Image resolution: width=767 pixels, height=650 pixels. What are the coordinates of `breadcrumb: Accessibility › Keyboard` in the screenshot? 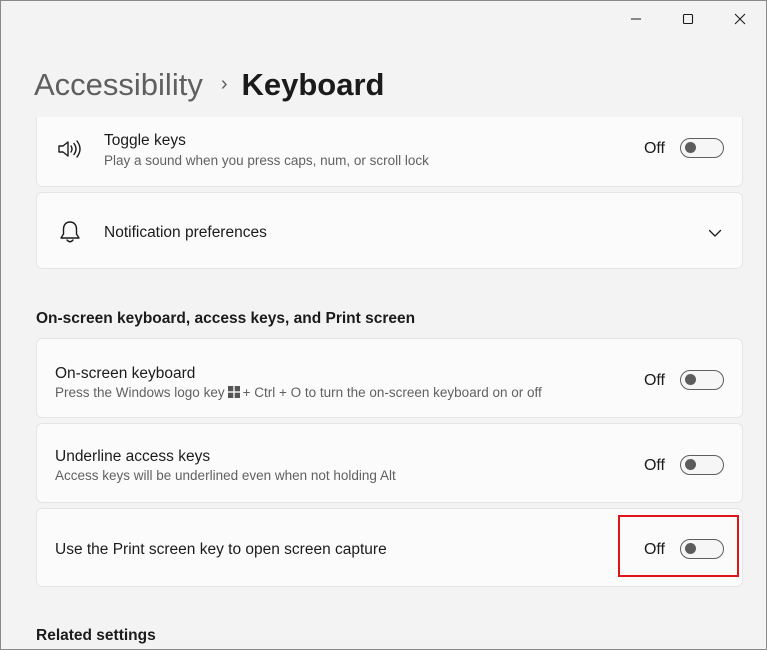 It's located at (209, 85).